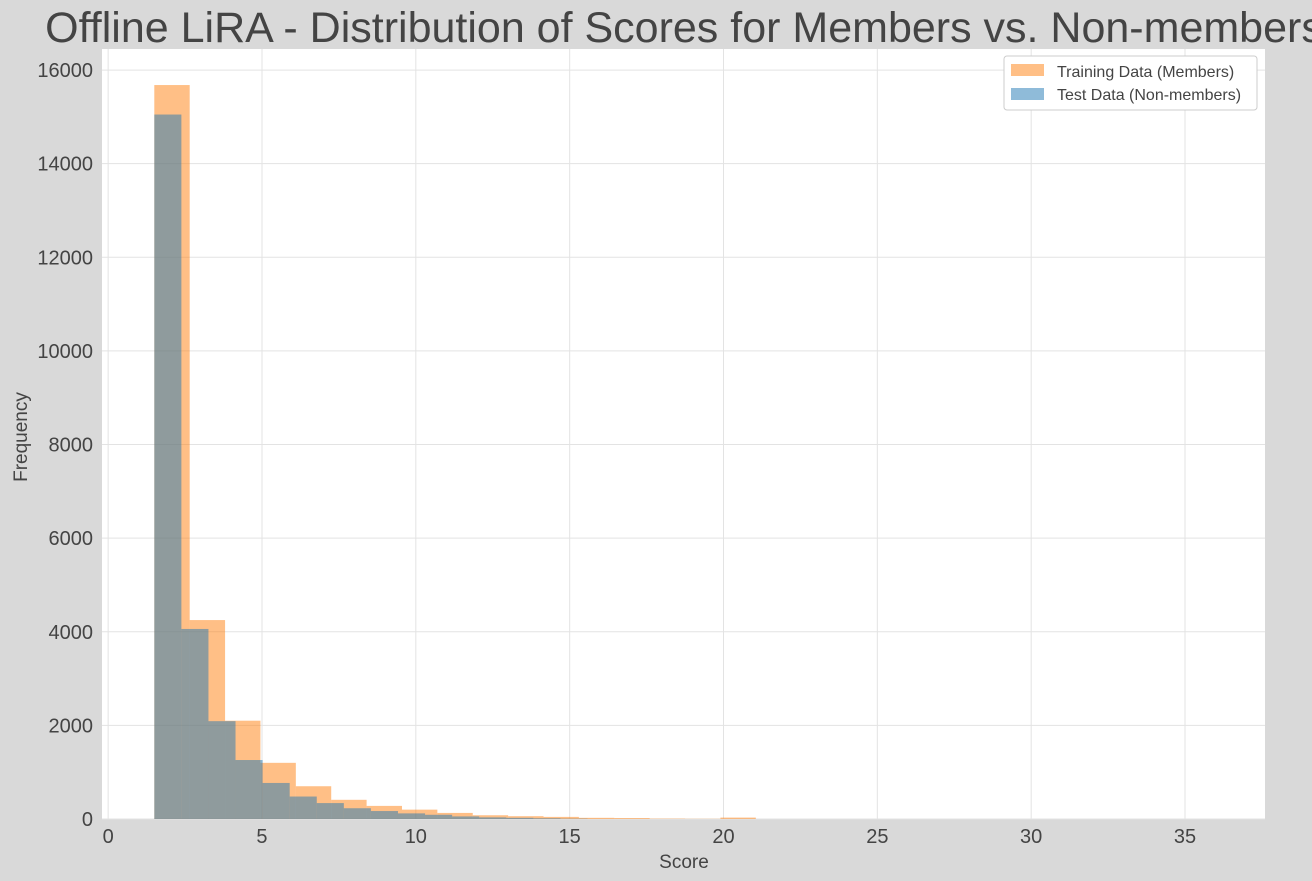 The width and height of the screenshot is (1312, 881). I want to click on legend-label-training: Training Data (Members), so click(1145, 72).